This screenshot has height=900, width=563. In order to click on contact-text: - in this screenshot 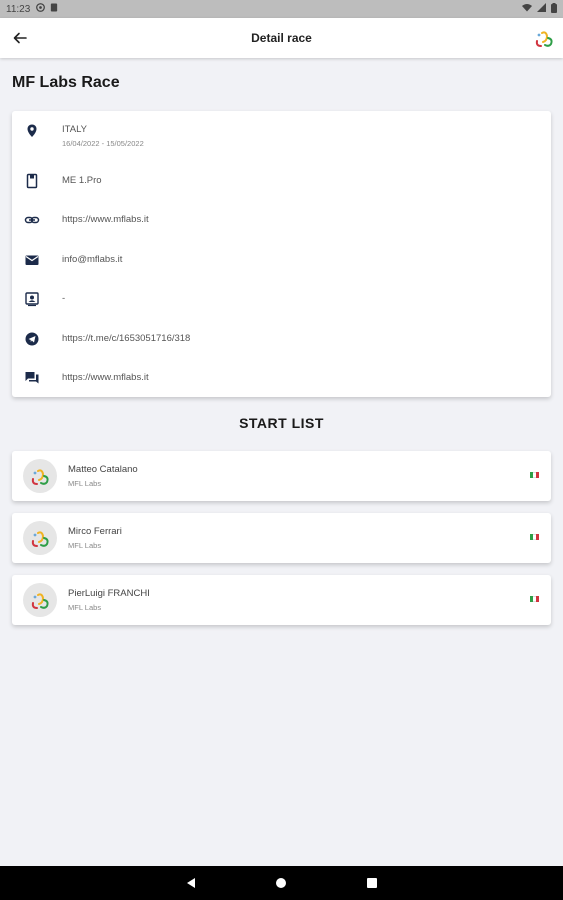, I will do `click(64, 298)`.